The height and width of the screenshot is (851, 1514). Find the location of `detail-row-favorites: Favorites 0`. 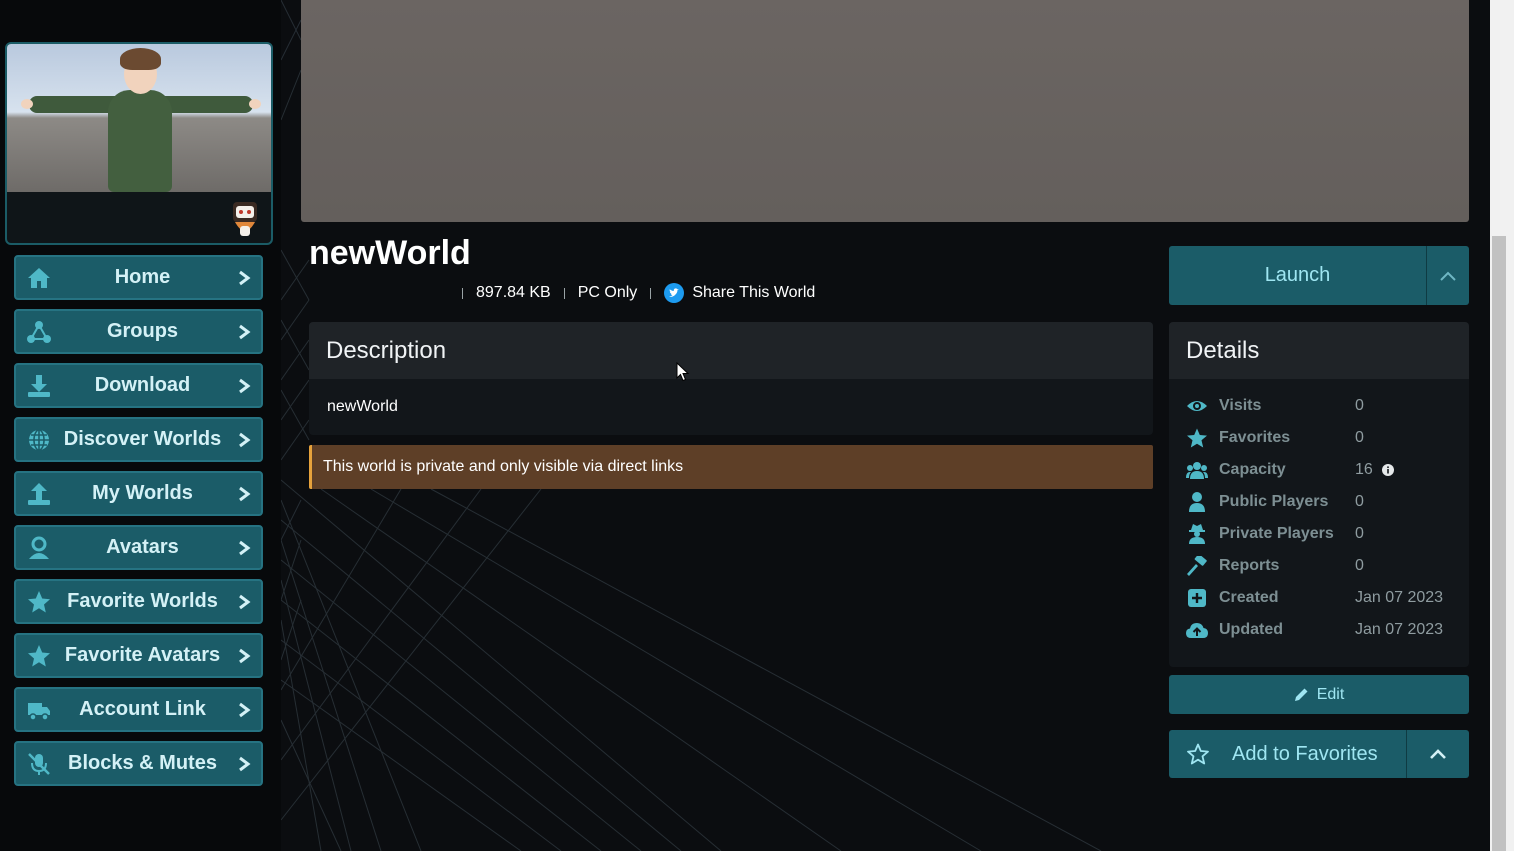

detail-row-favorites: Favorites 0 is located at coordinates (1321, 438).